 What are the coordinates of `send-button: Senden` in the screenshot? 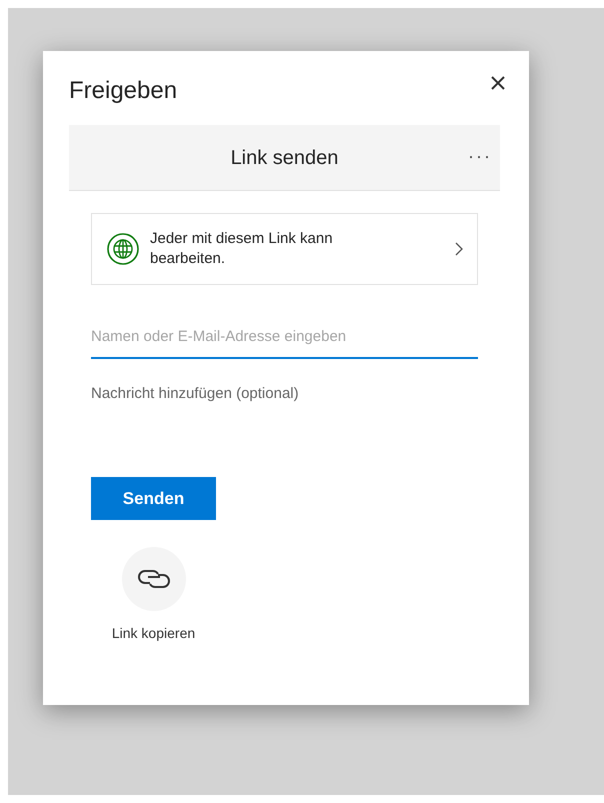 It's located at (153, 498).